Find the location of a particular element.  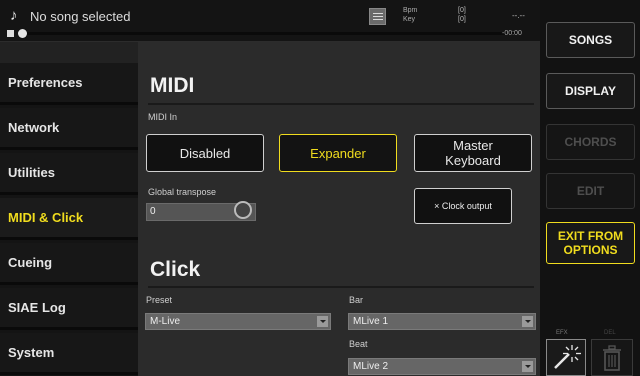

reset-transpose-icon is located at coordinates (243, 210).